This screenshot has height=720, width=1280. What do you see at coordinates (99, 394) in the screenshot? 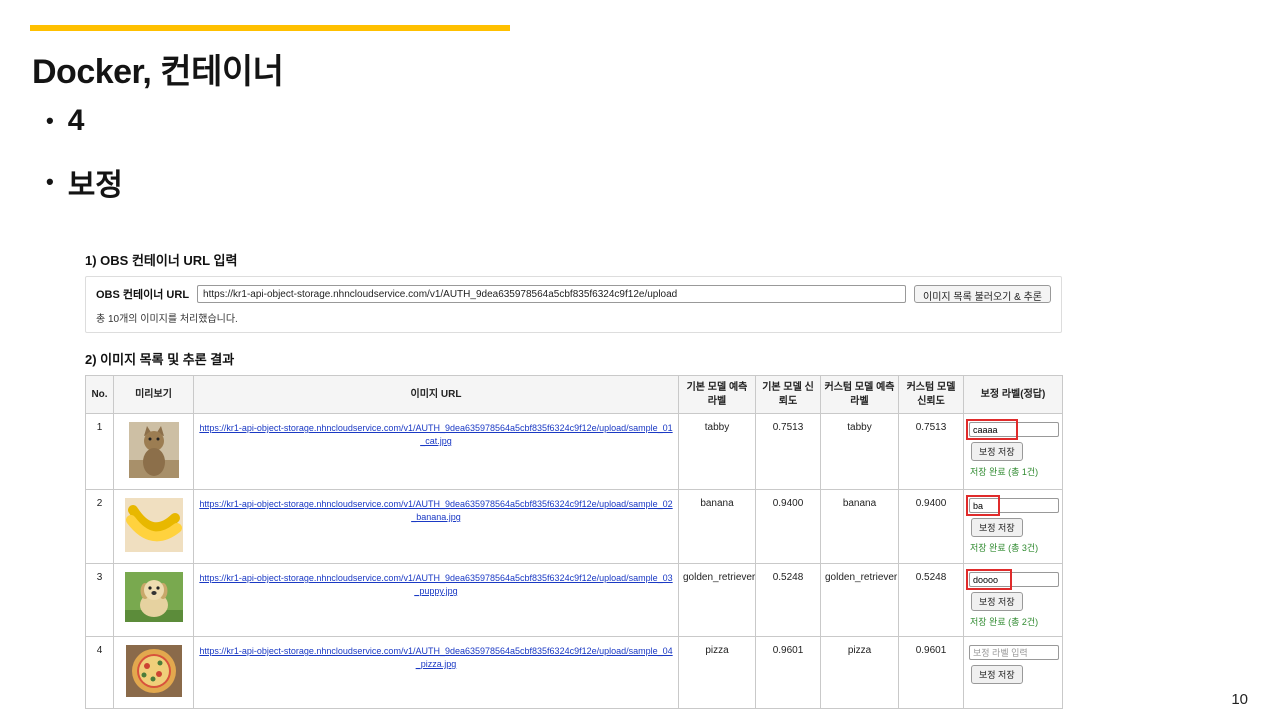
I see `header-no: No.` at bounding box center [99, 394].